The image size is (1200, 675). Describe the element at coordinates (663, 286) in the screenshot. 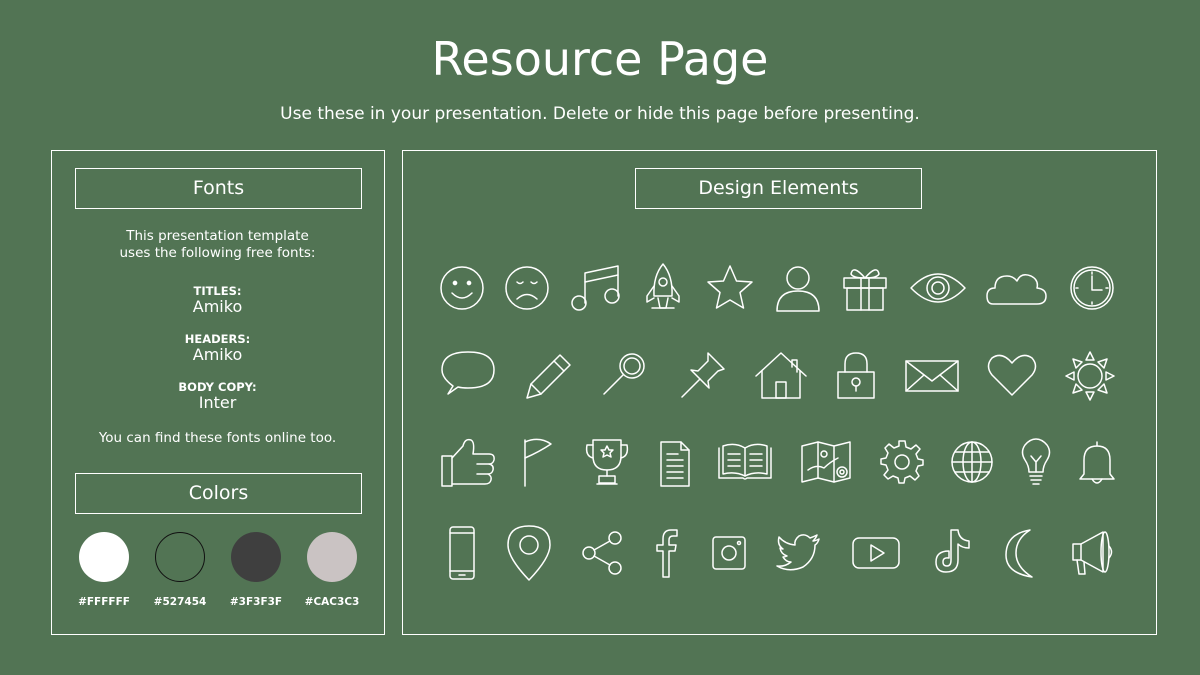

I see `rocket-icon` at that location.